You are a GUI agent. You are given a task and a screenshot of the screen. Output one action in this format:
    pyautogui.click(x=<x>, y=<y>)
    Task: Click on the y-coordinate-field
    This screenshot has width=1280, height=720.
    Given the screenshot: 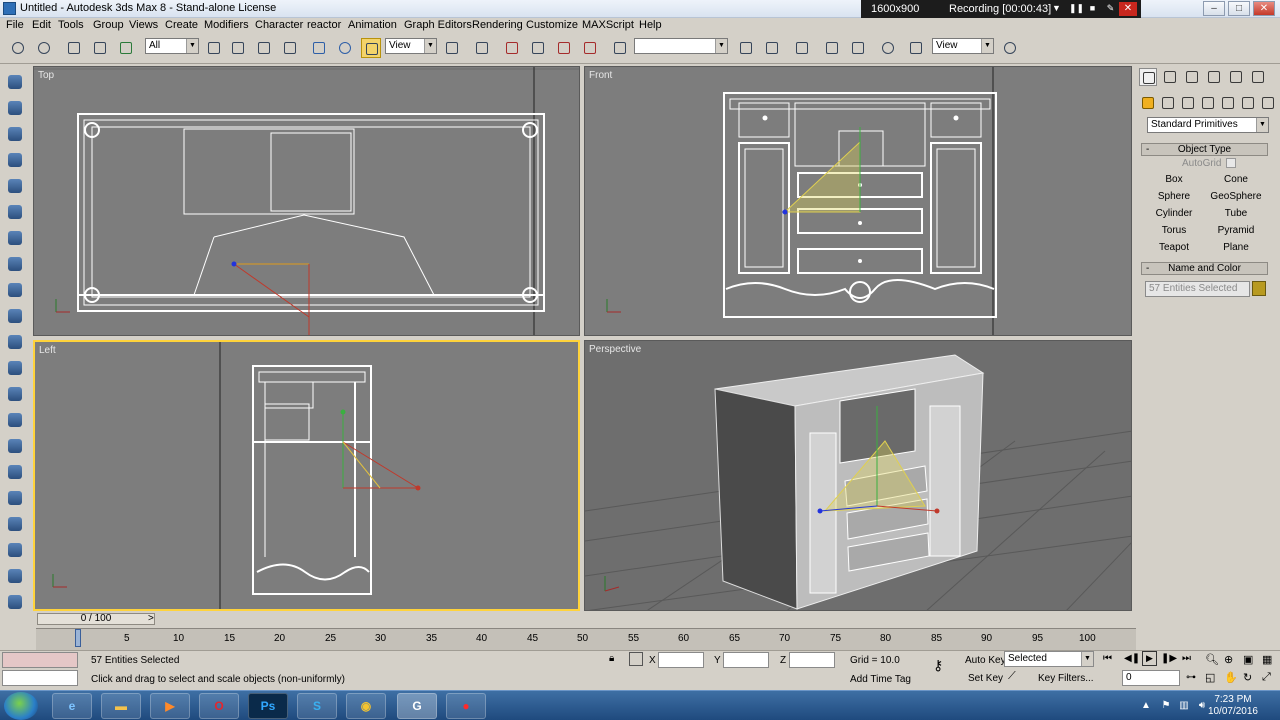 What is the action you would take?
    pyautogui.click(x=746, y=660)
    